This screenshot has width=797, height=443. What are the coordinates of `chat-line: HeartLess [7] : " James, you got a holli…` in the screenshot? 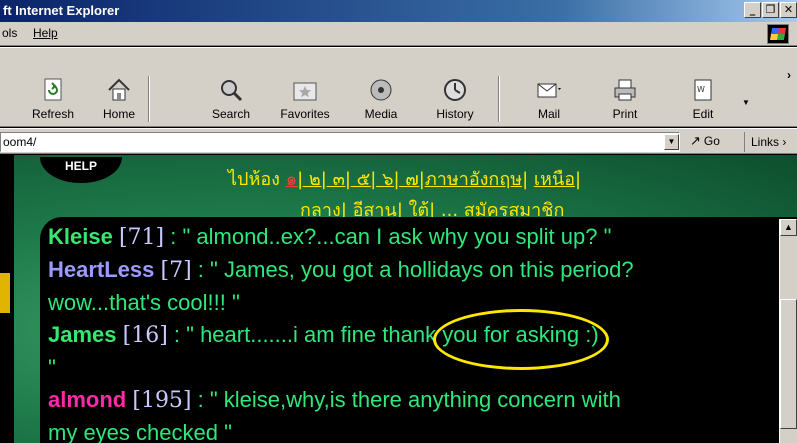 It's located at (408, 270).